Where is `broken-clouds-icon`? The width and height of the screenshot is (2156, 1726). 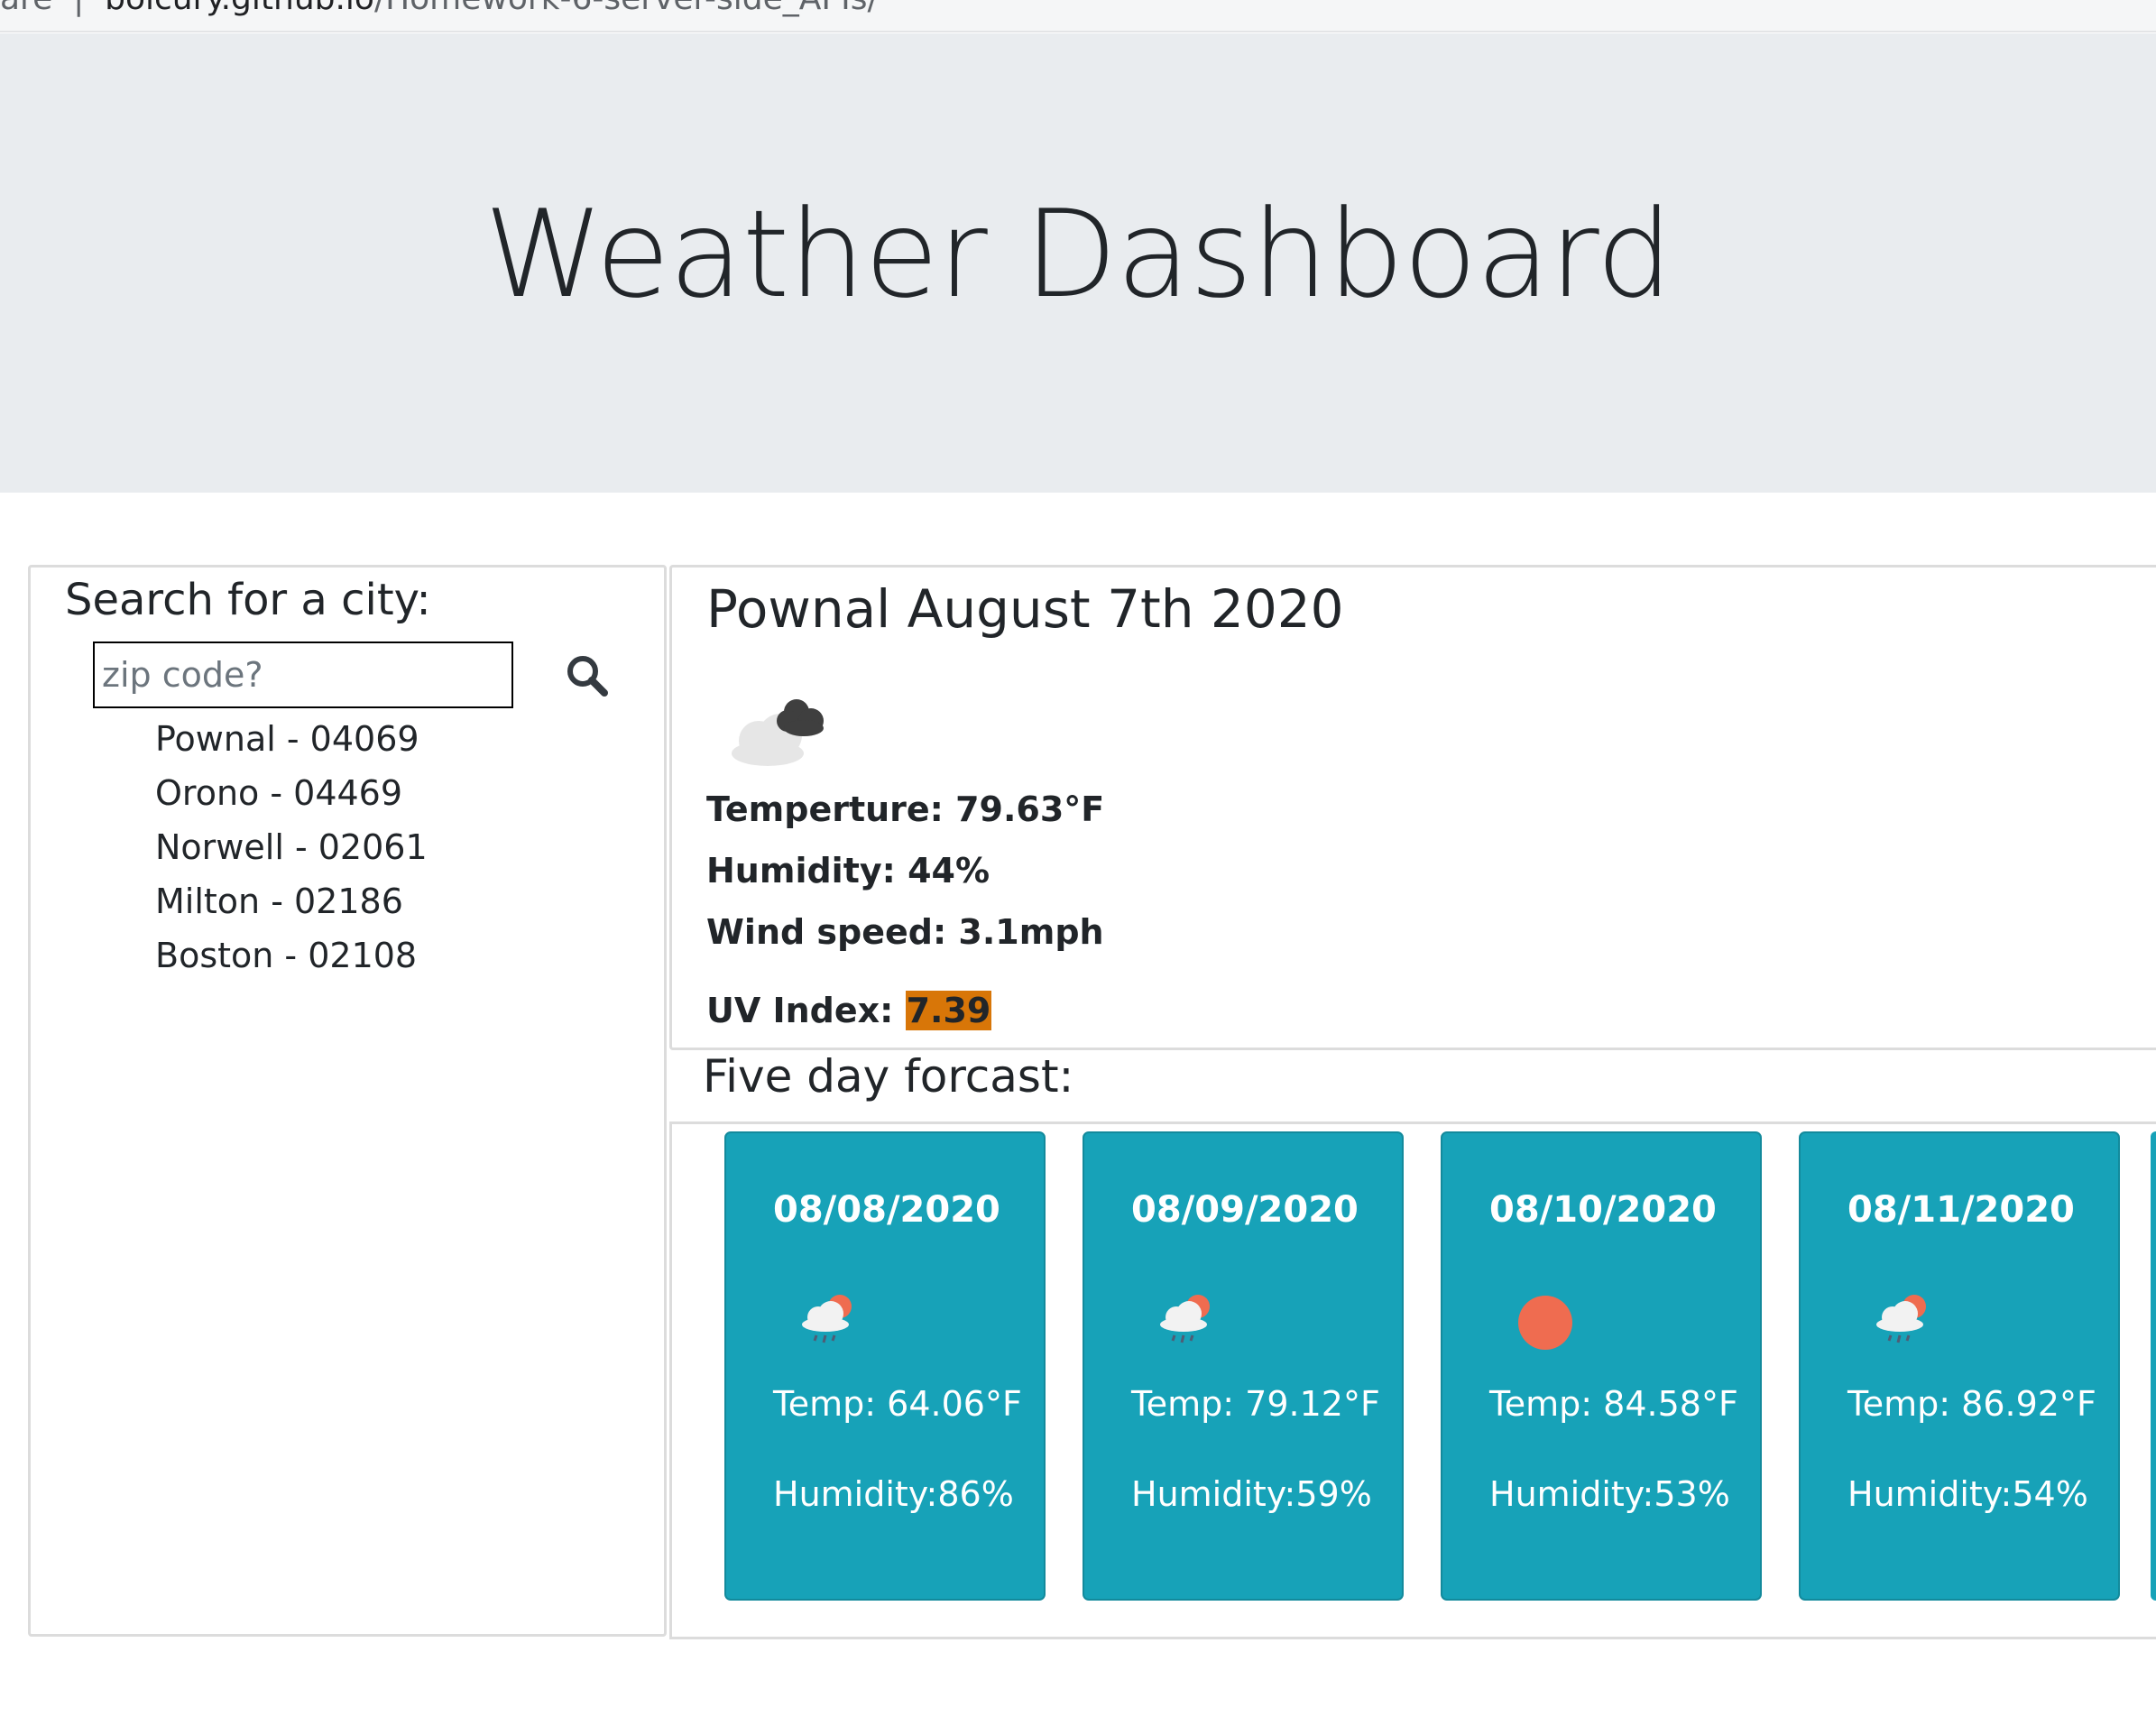 broken-clouds-icon is located at coordinates (778, 733).